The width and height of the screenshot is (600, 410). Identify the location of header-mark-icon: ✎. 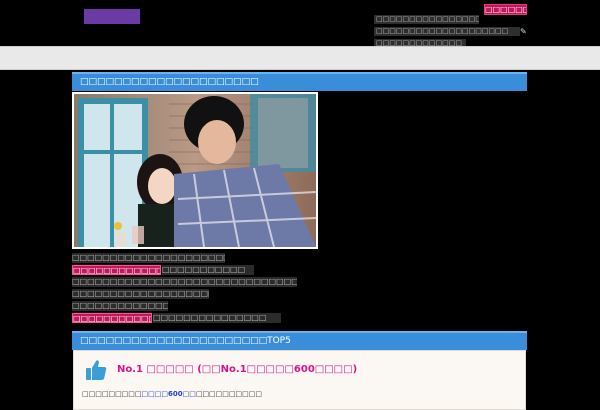
(523, 31).